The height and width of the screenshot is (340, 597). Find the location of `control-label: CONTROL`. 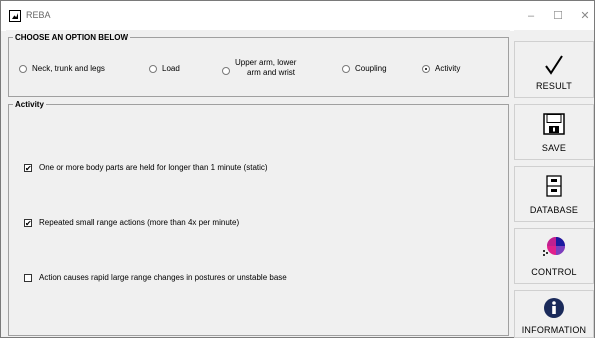

control-label: CONTROL is located at coordinates (554, 272).